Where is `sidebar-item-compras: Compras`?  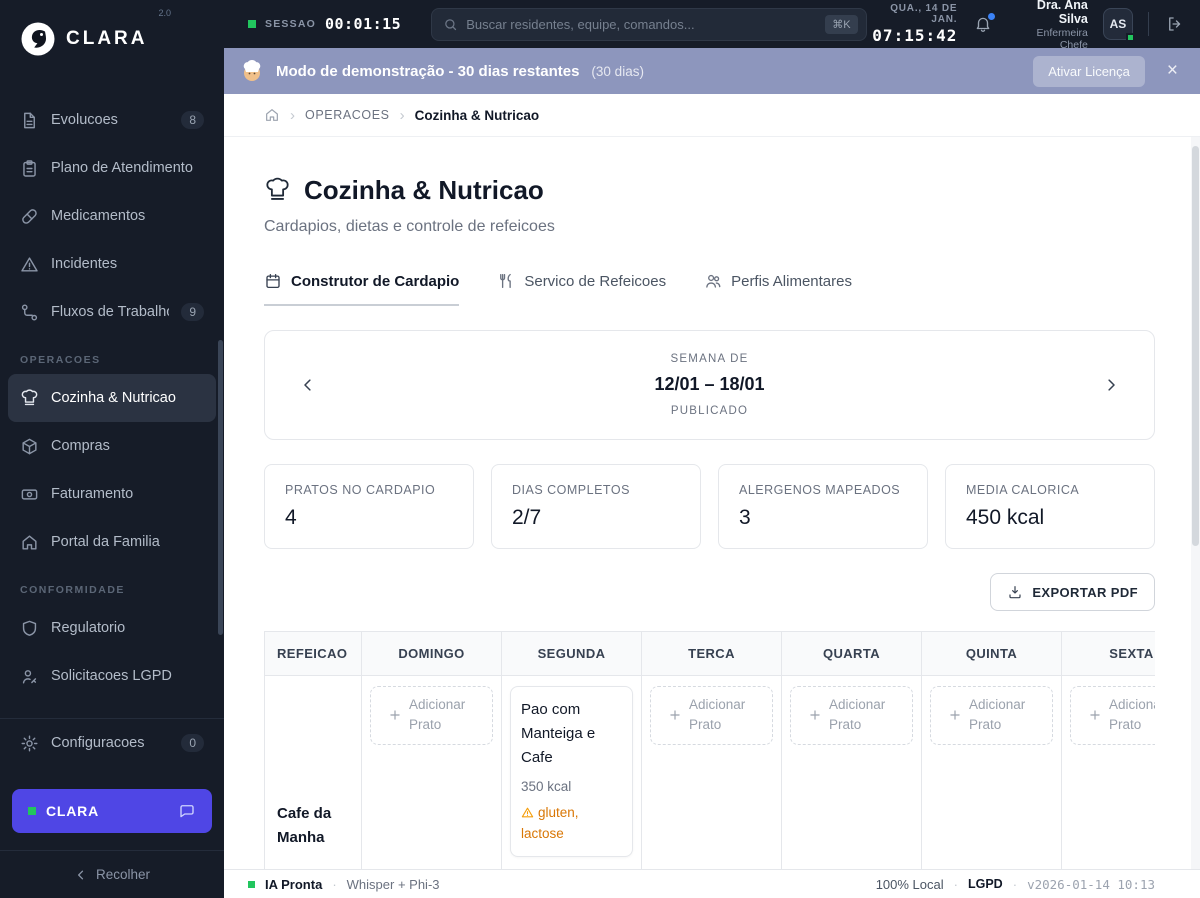 sidebar-item-compras: Compras is located at coordinates (112, 446).